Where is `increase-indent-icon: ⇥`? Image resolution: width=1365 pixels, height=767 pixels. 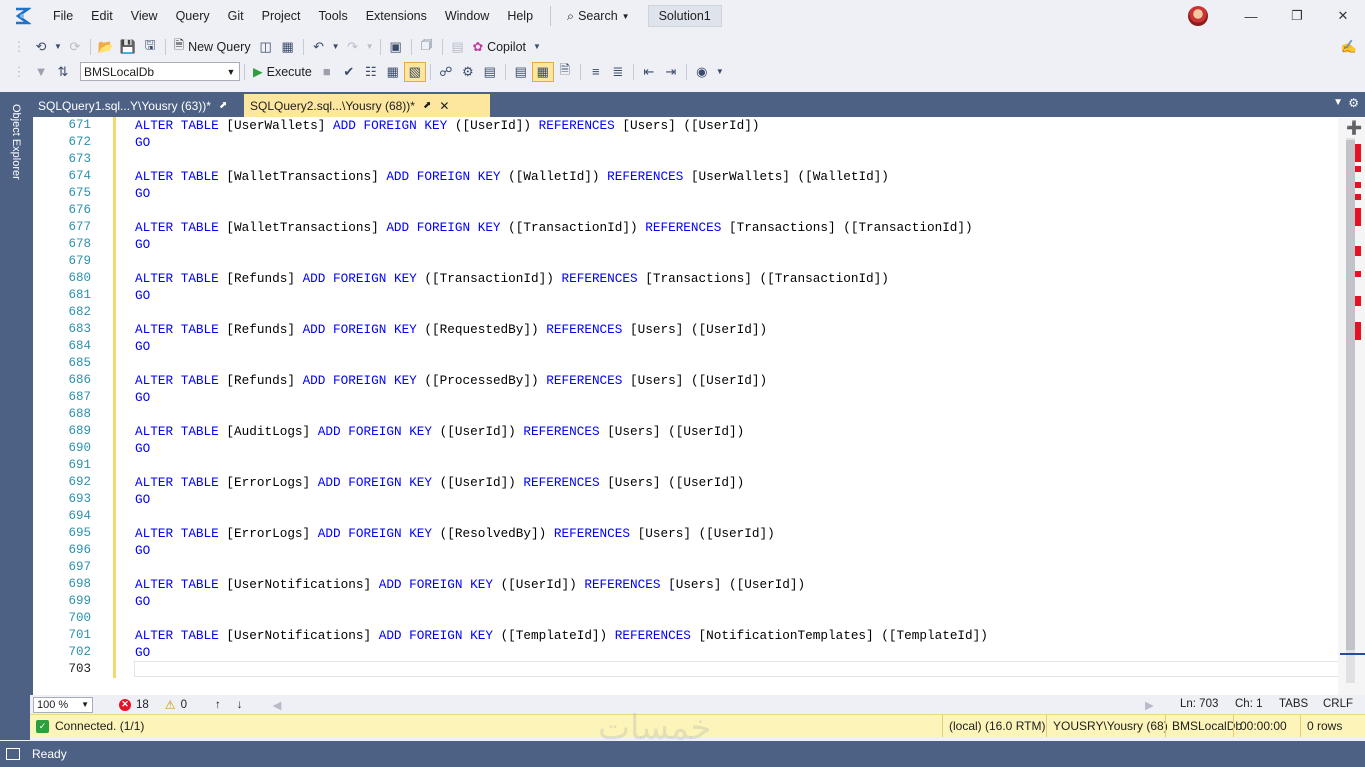
increase-indent-icon: ⇥ is located at coordinates (671, 72).